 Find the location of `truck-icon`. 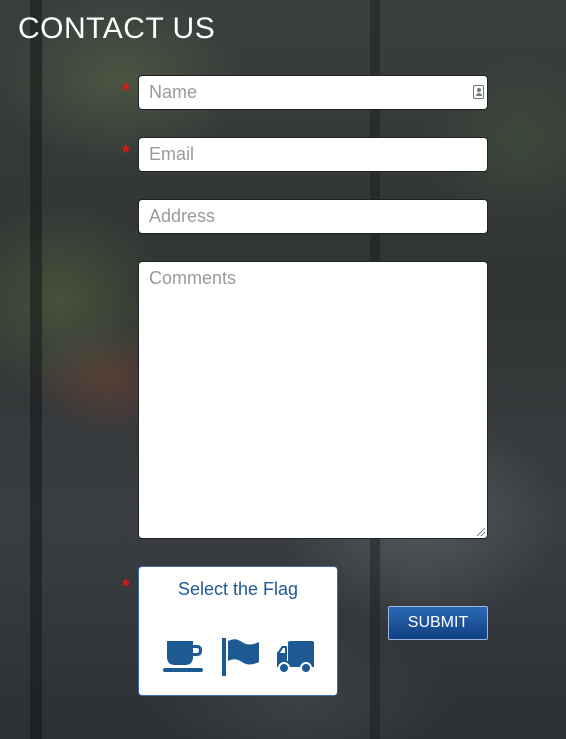

truck-icon is located at coordinates (295, 657).